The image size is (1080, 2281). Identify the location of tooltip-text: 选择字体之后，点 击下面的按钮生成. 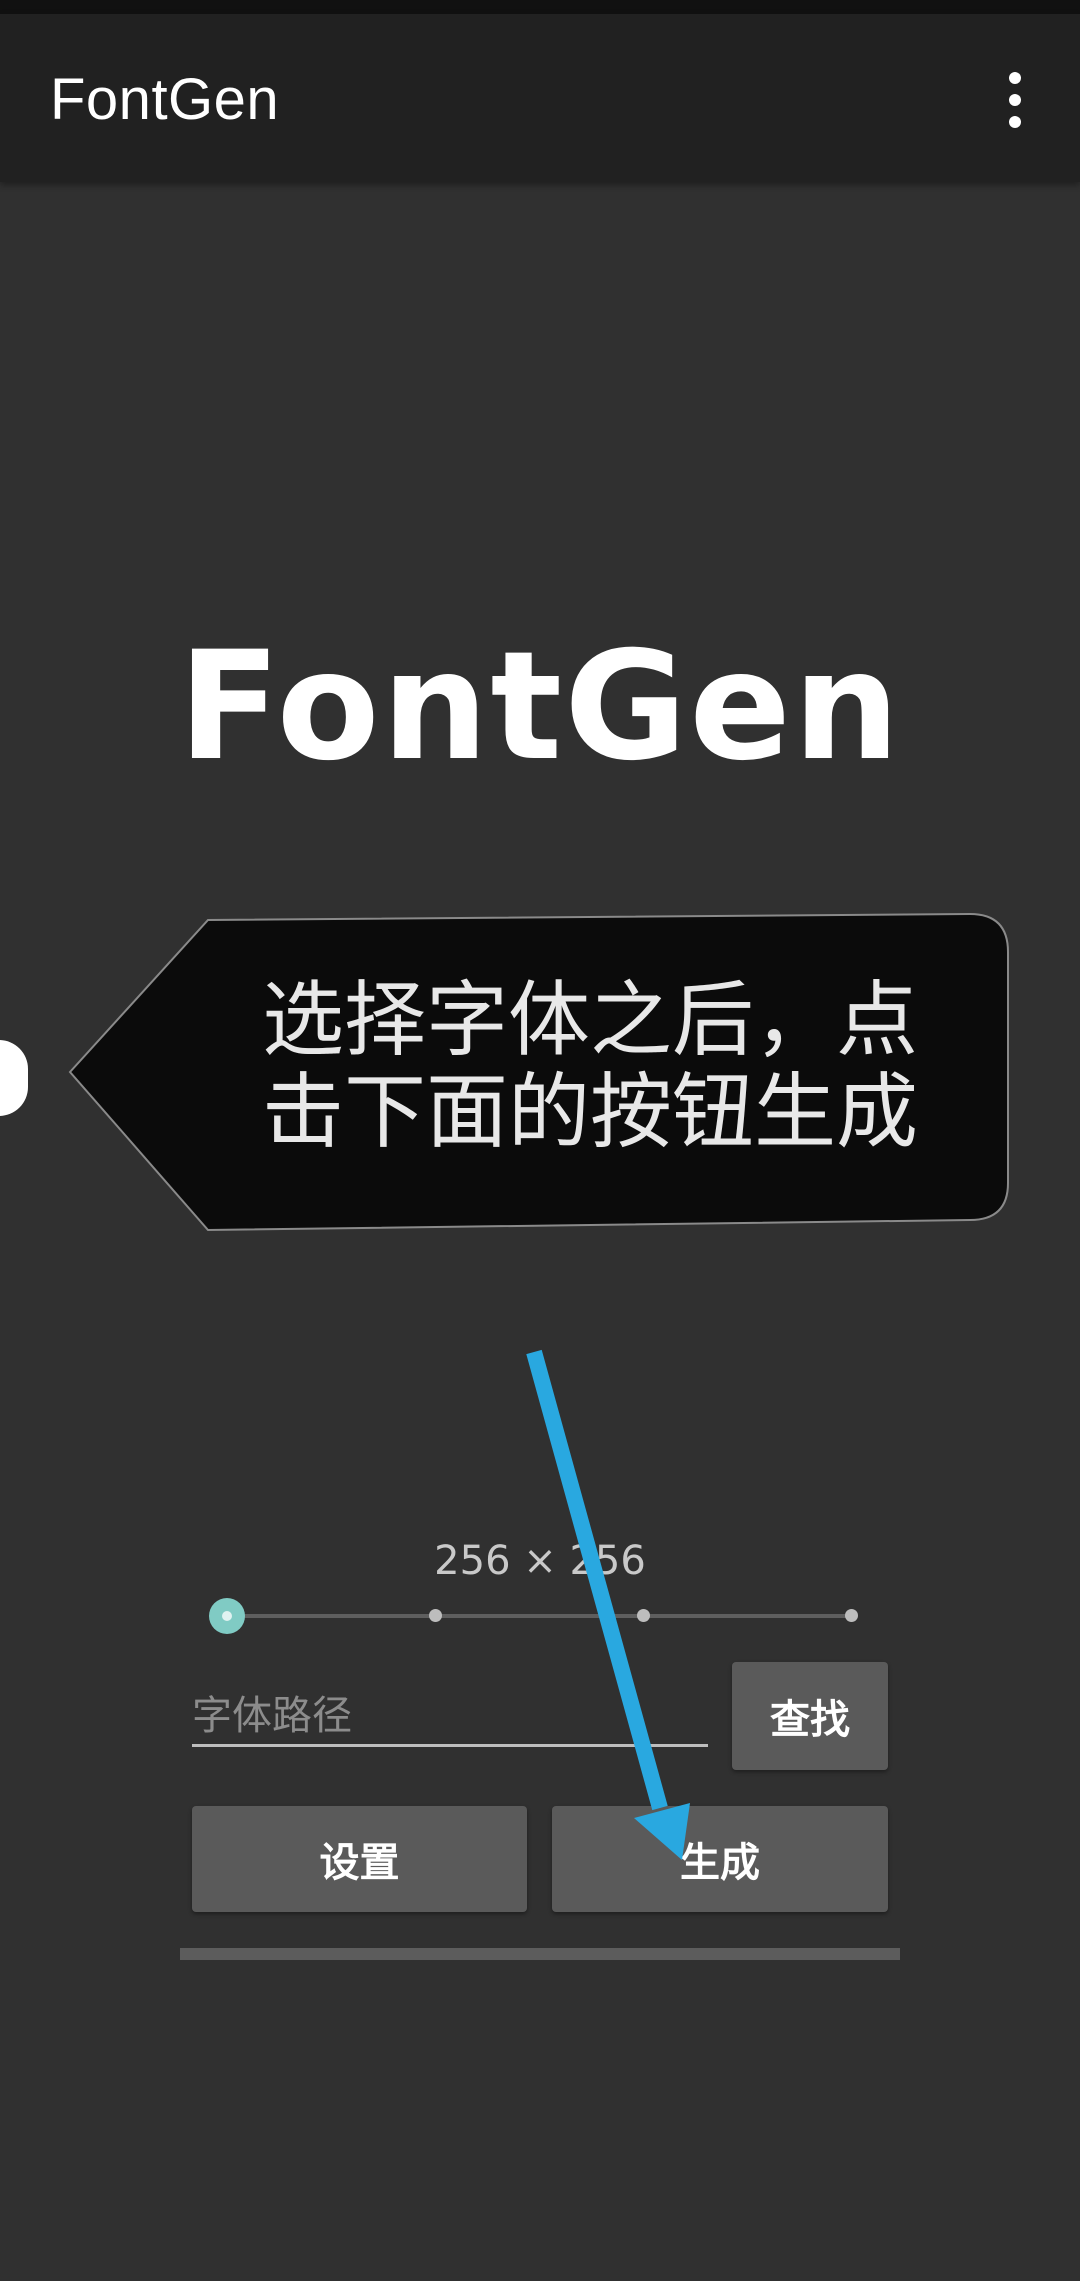
(590, 1067).